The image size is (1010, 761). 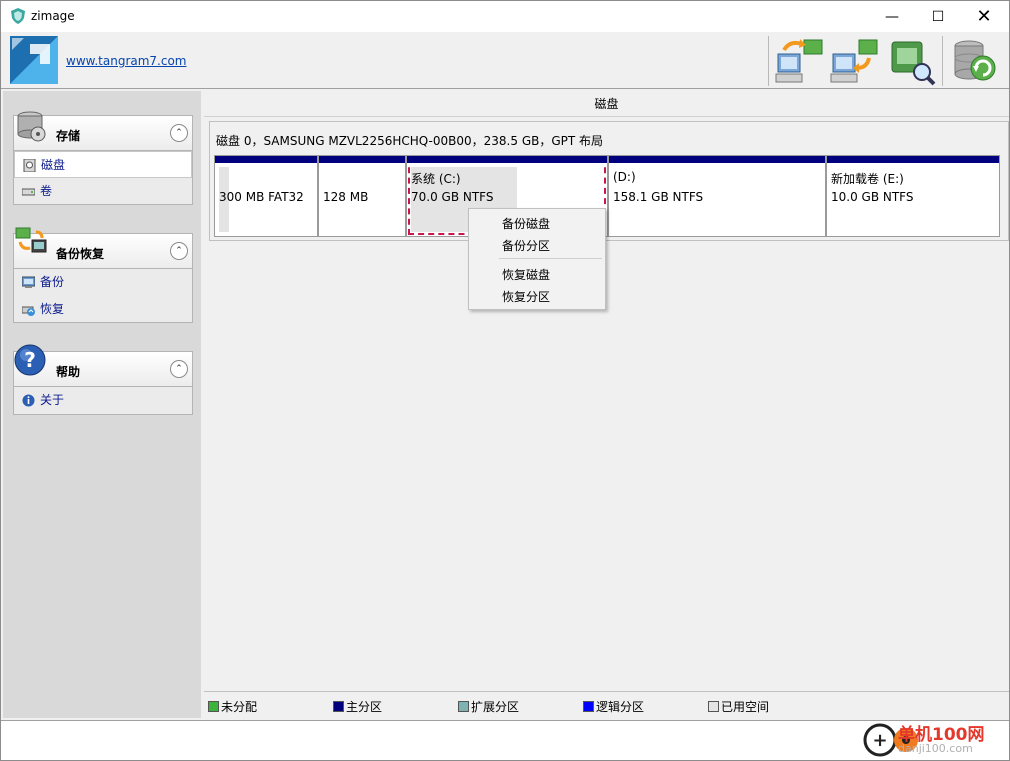 I want to click on menu-divider, so click(x=550, y=258).